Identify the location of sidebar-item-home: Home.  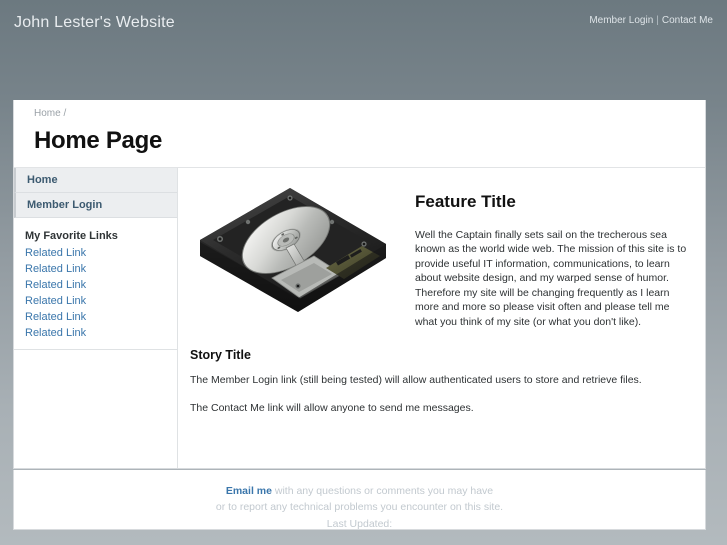
(95, 180).